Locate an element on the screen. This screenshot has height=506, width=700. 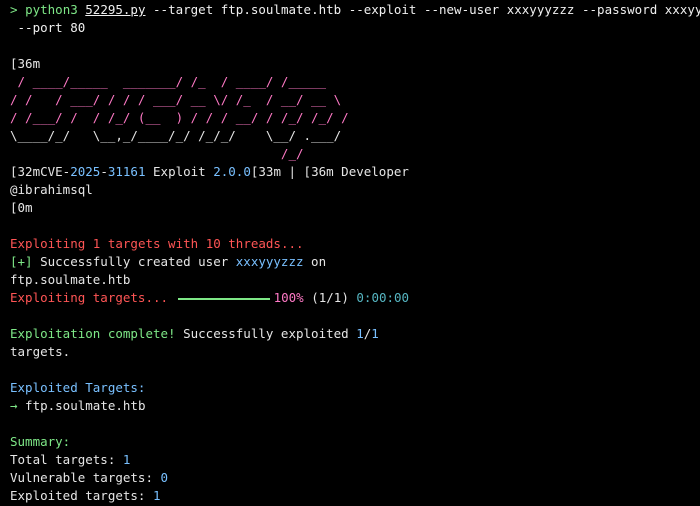
ascii-art-line-1: / ____/_____ _______/ /_ / ____/ /_____ is located at coordinates (168, 81).